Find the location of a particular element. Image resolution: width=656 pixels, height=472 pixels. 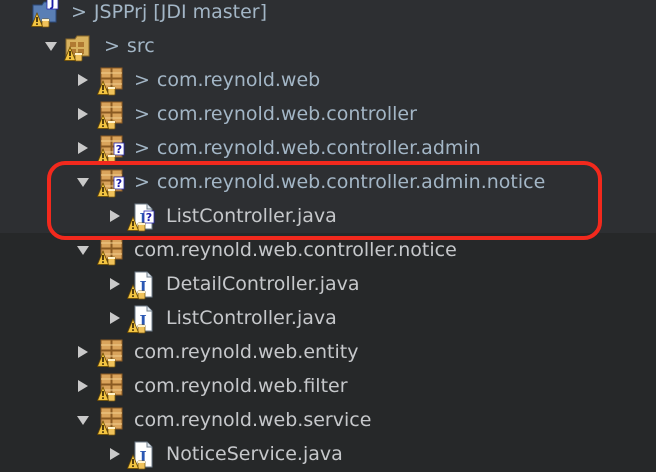

tree-row-label: ListController.java is located at coordinates (251, 318).